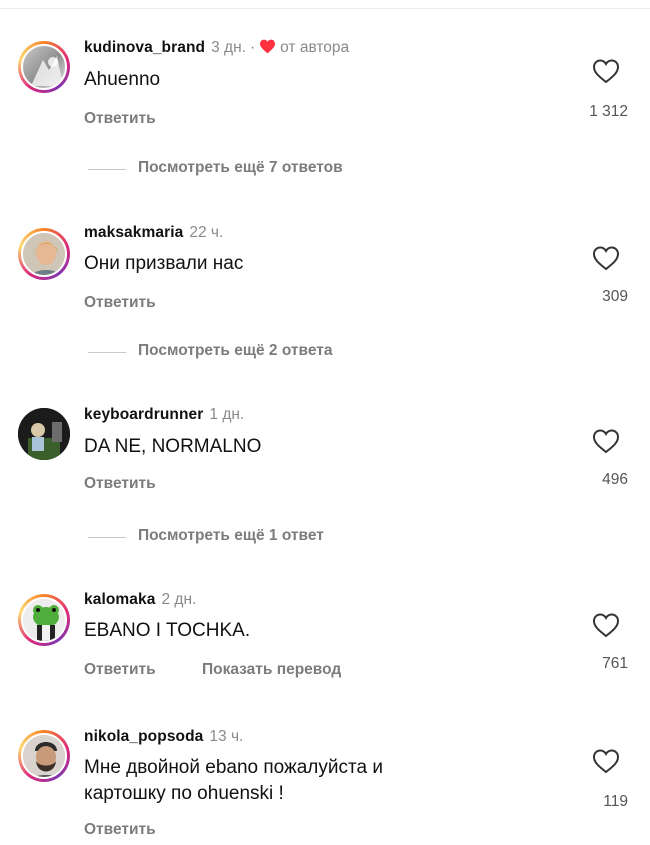  Describe the element at coordinates (119, 599) in the screenshot. I see `username: kalomaka` at that location.